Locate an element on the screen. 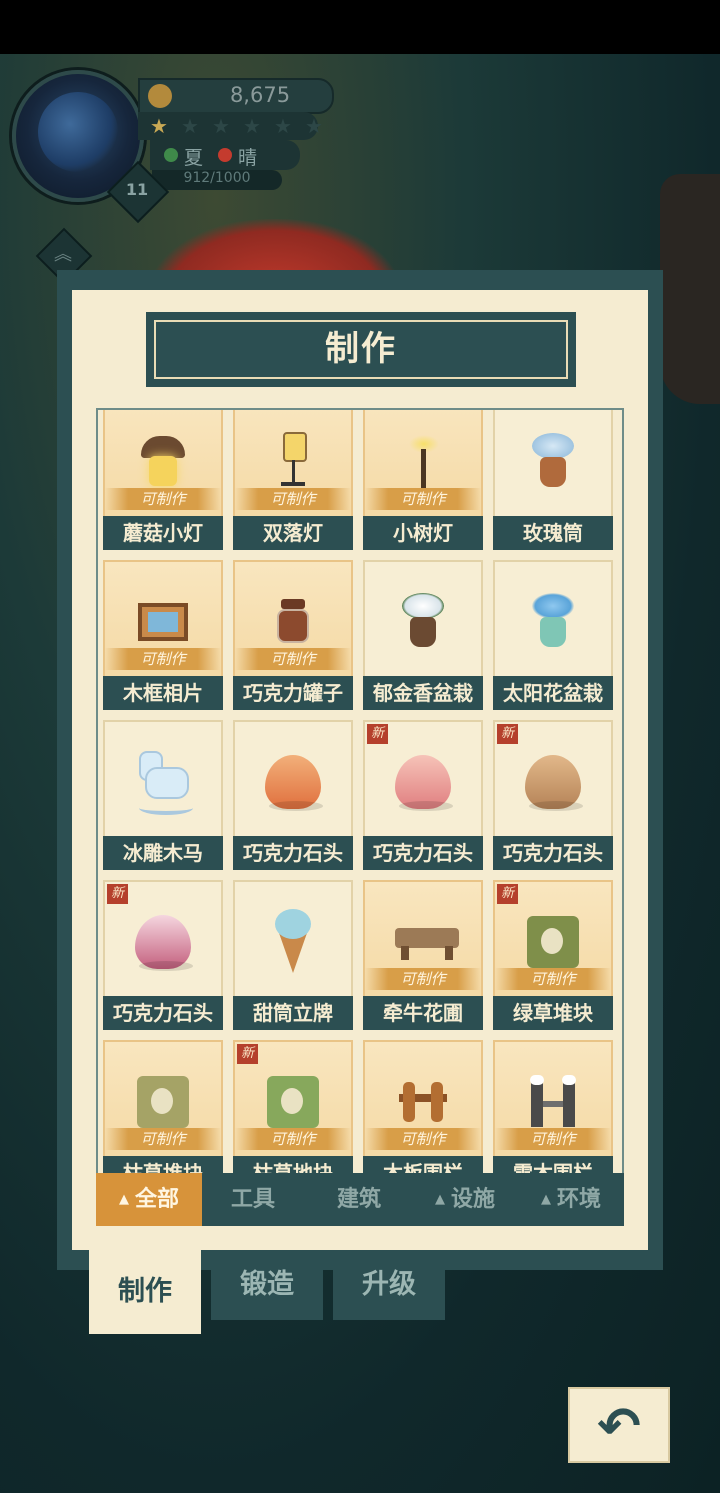  grass-green-icon is located at coordinates (553, 942).